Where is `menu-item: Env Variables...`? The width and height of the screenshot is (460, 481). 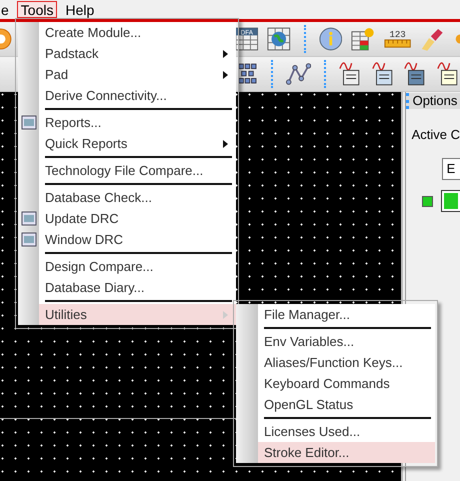
menu-item: Env Variables... is located at coordinates (335, 341).